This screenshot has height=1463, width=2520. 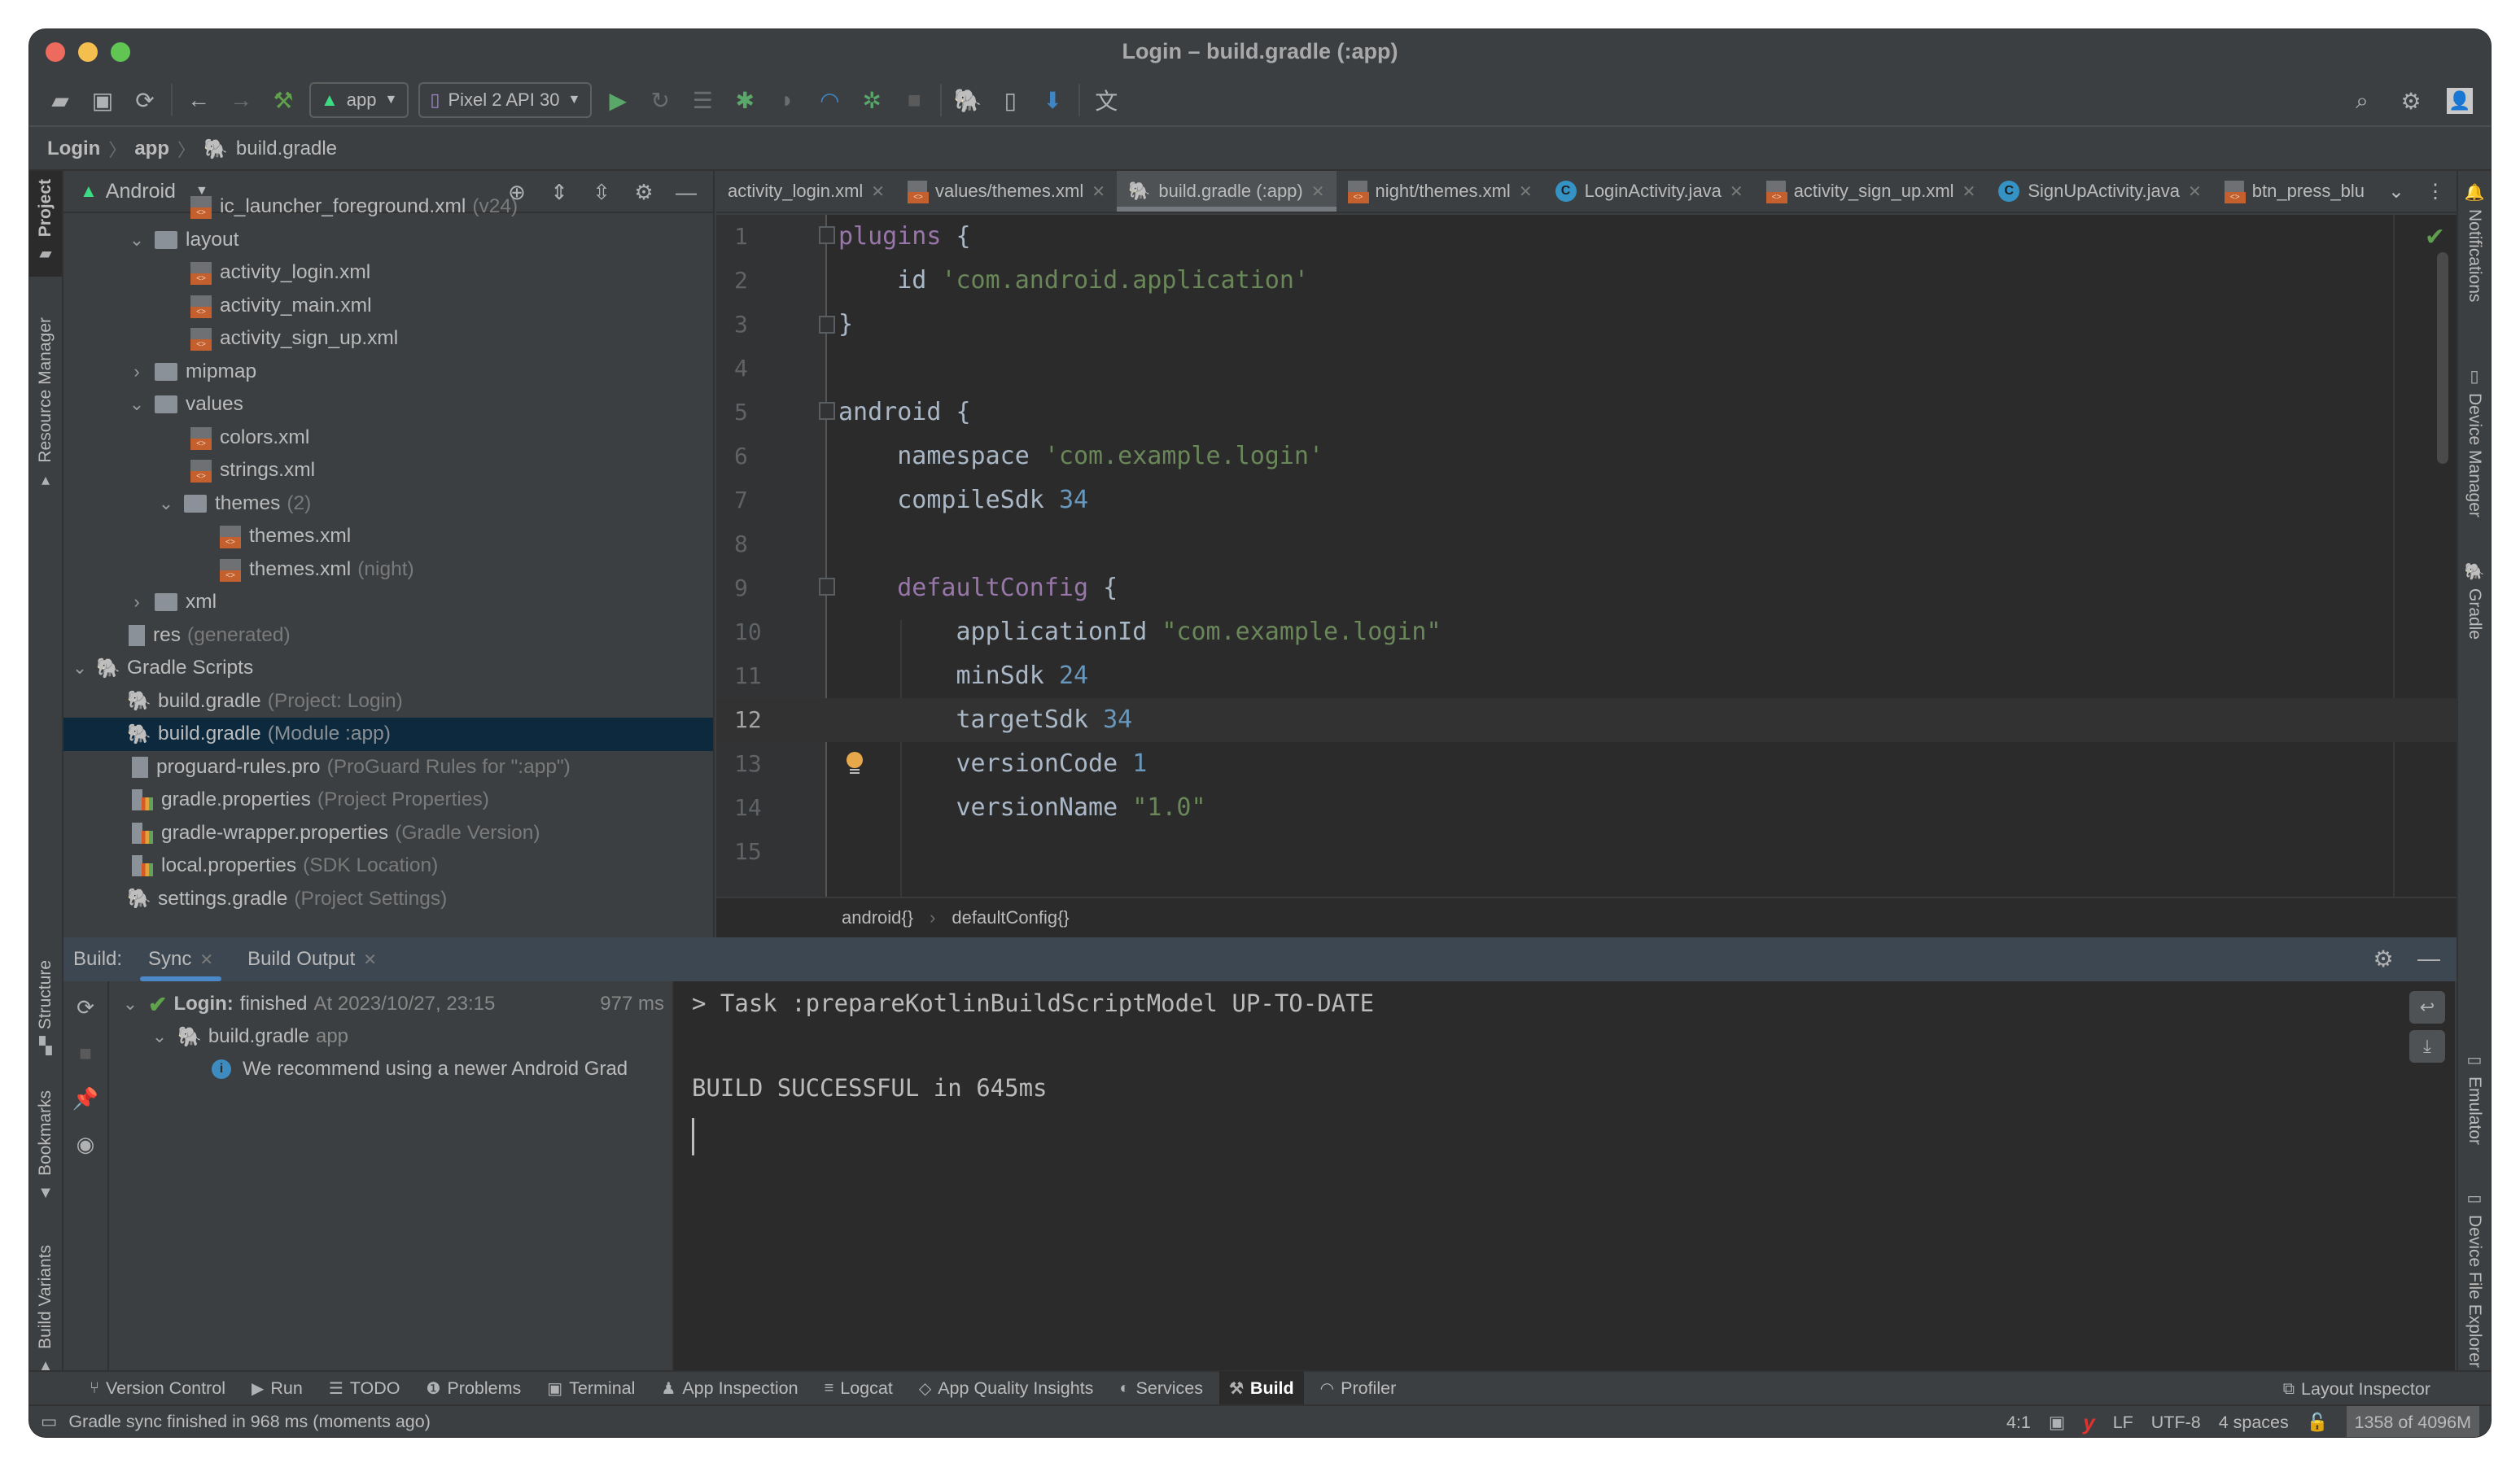 I want to click on editor-tab: activity_sign_up.xml ✕, so click(x=1872, y=191).